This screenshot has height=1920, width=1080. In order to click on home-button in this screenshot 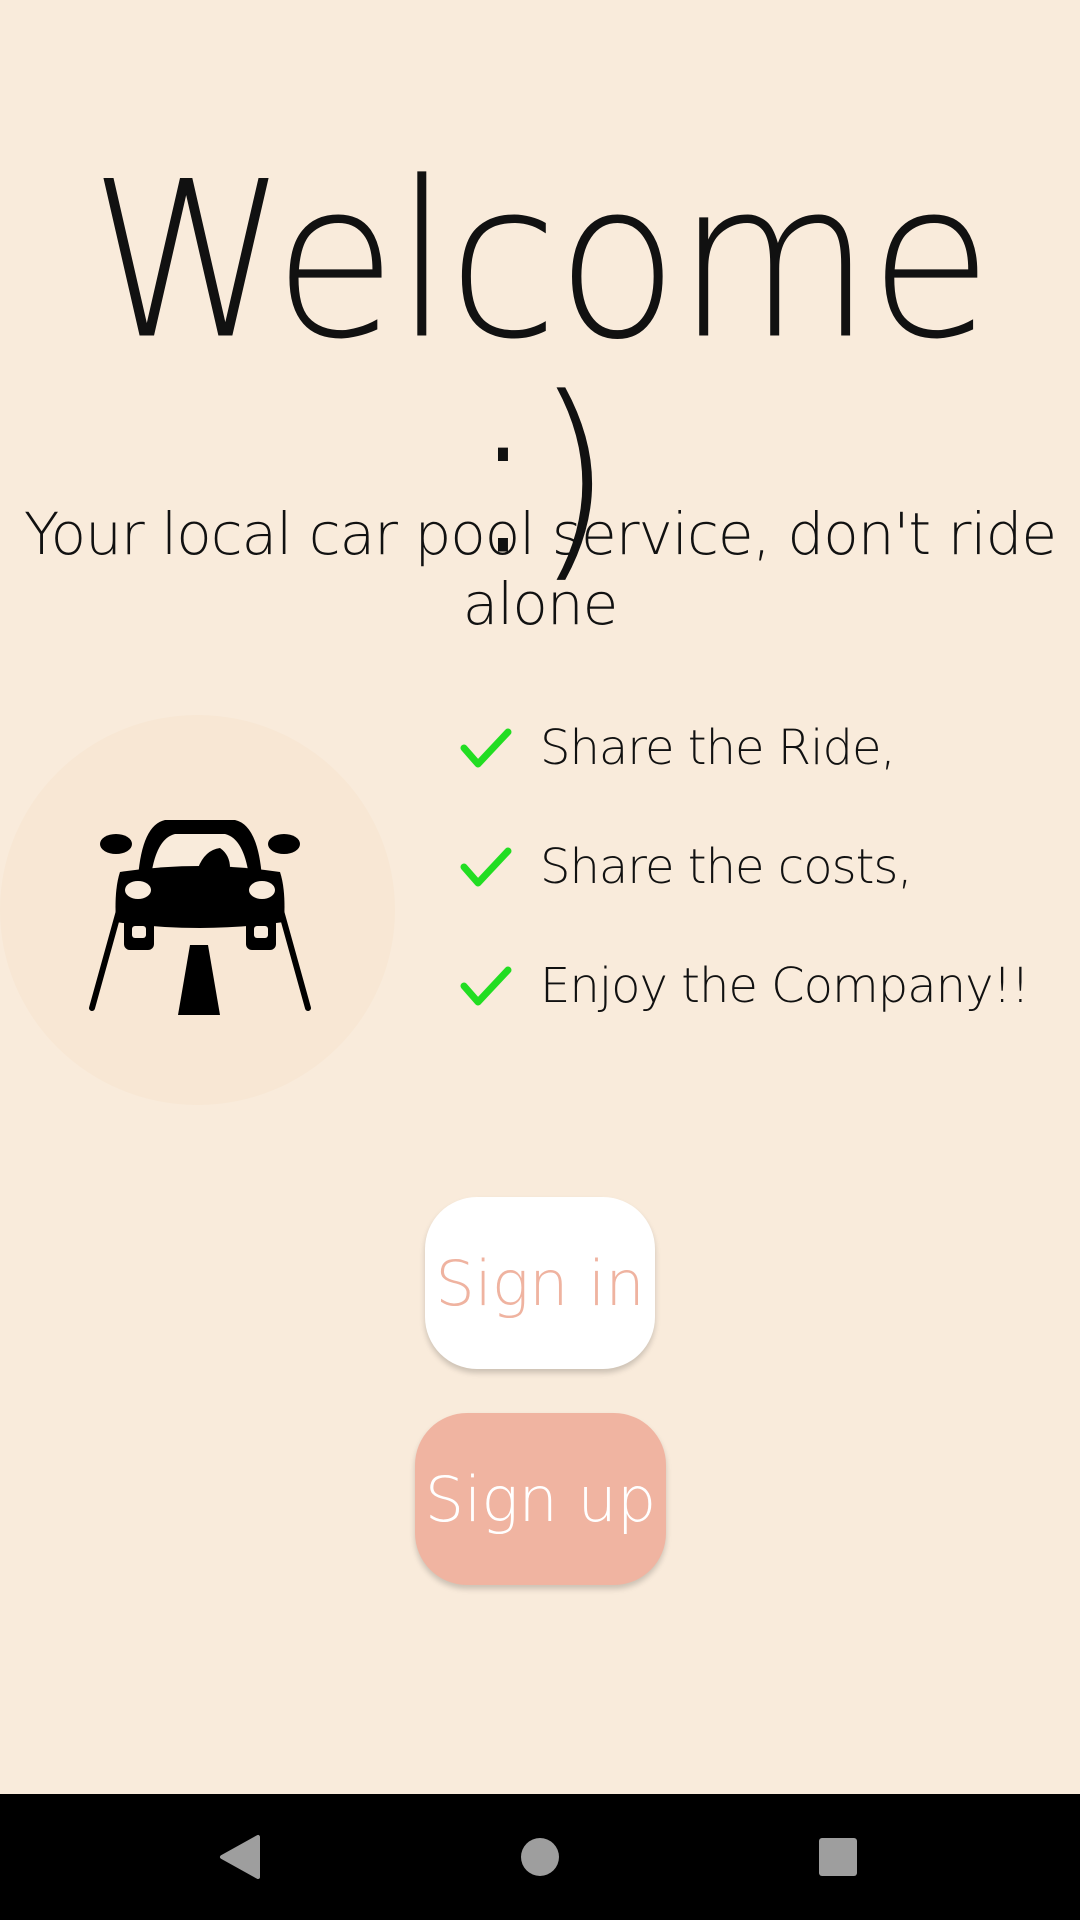, I will do `click(540, 1857)`.